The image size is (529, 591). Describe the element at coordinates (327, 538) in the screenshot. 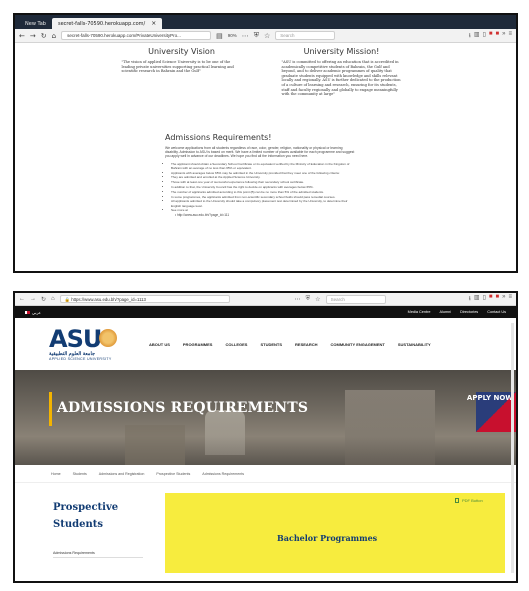

I see `section-title: Bachelor Programmes` at that location.